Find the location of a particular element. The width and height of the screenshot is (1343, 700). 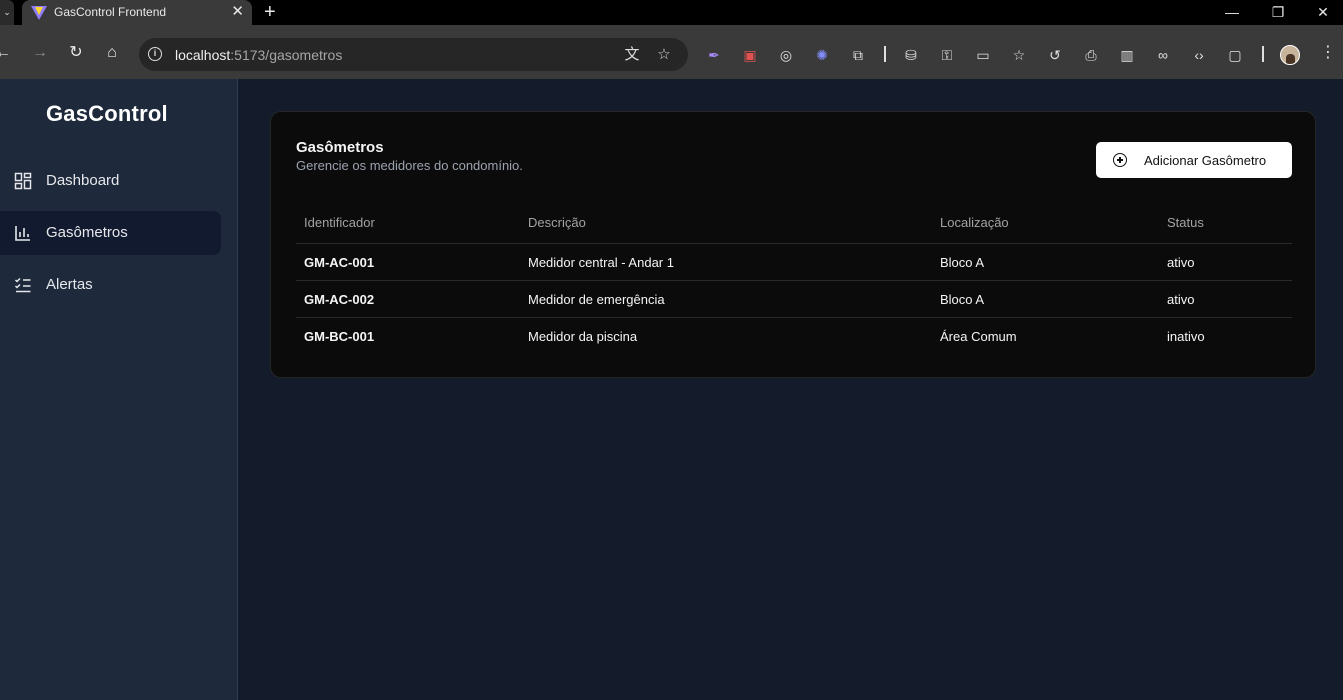

checklist-icon is located at coordinates (22, 285).